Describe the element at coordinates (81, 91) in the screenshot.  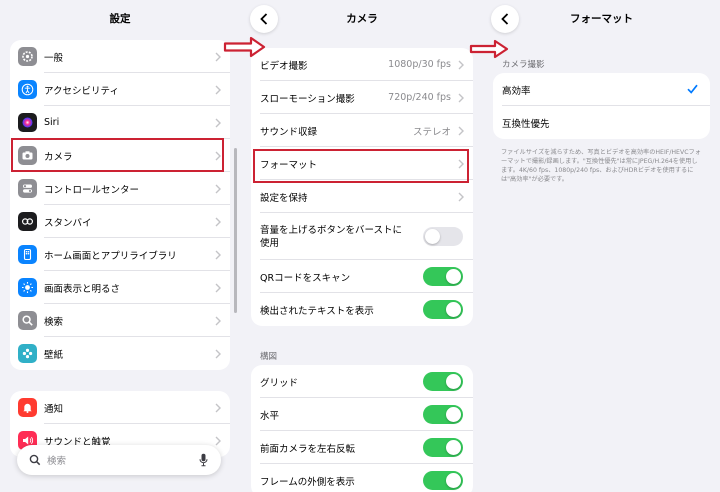
I see `settings-item-label: アクセシビリティ` at that location.